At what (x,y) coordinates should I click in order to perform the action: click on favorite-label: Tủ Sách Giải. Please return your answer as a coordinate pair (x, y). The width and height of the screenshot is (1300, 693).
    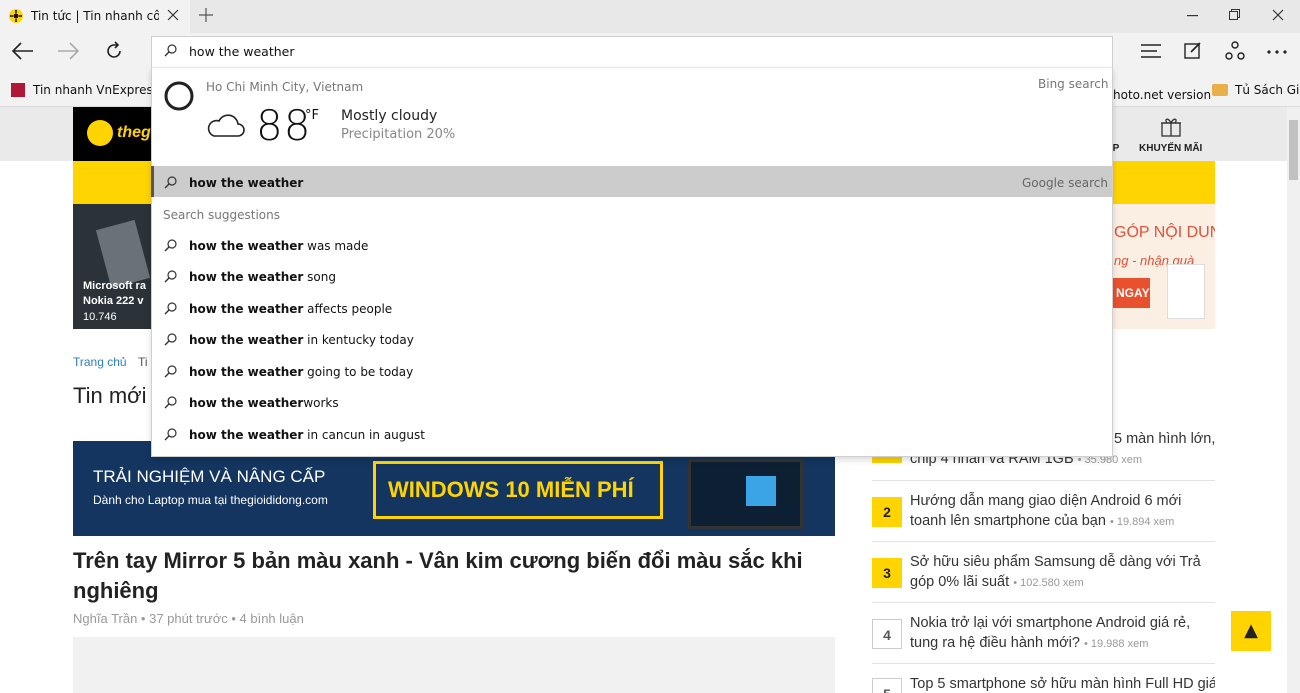
    Looking at the image, I should click on (1267, 90).